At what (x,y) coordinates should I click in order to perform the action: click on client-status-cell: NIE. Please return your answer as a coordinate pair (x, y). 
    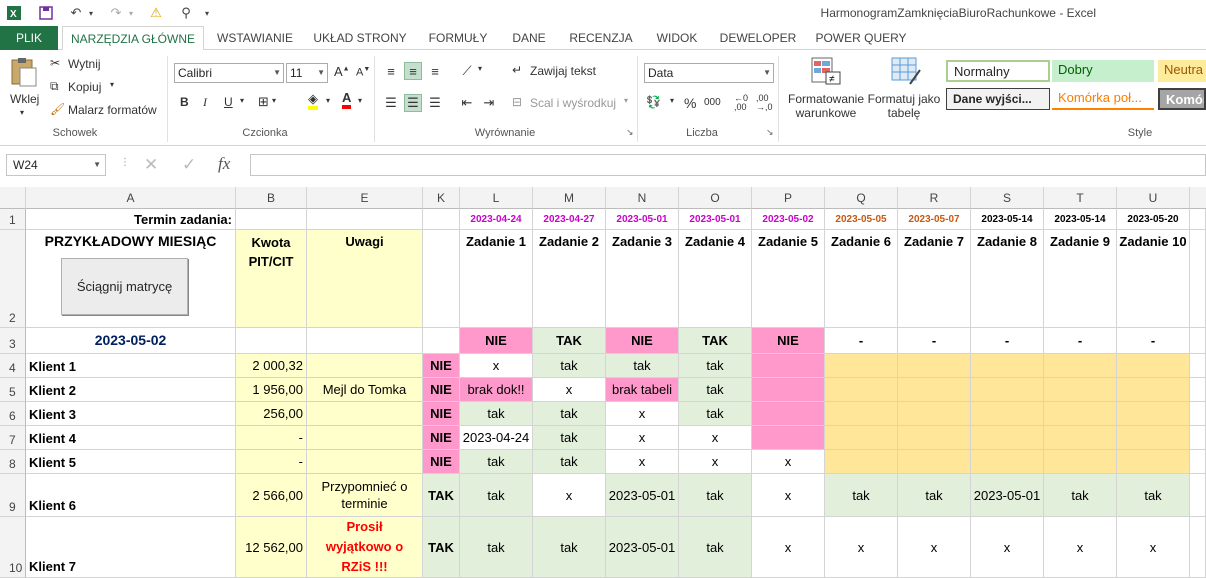
    Looking at the image, I should click on (441, 438).